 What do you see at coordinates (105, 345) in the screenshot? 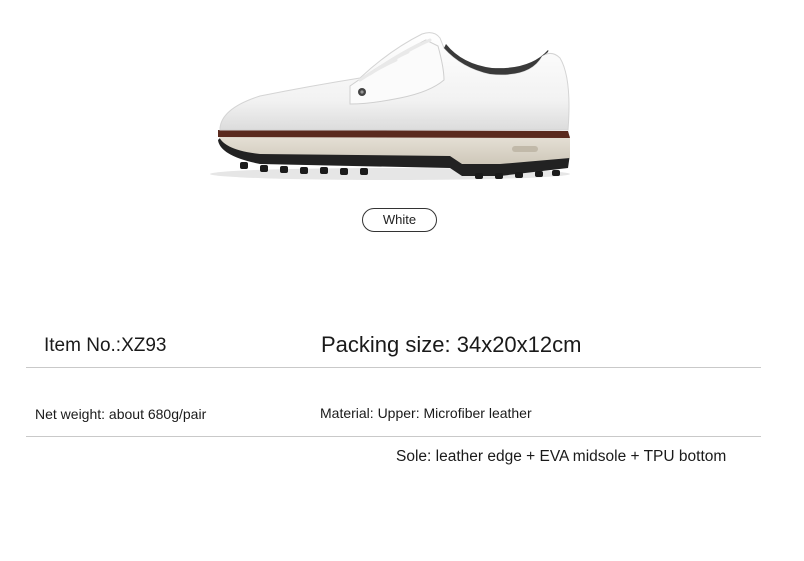
I see `item-number: Item No.:XZ93` at bounding box center [105, 345].